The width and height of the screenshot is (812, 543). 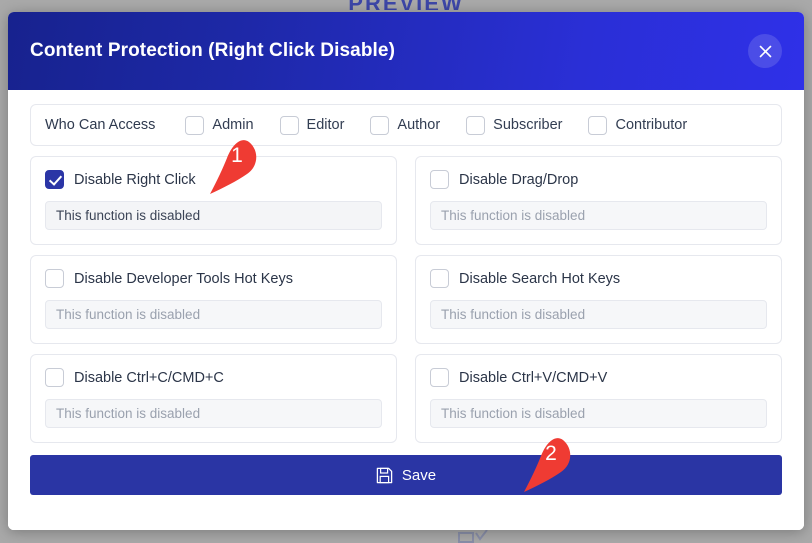 I want to click on feature-toggle-ctrl-v: Disable Ctrl+V/CMD+V, so click(x=598, y=377).